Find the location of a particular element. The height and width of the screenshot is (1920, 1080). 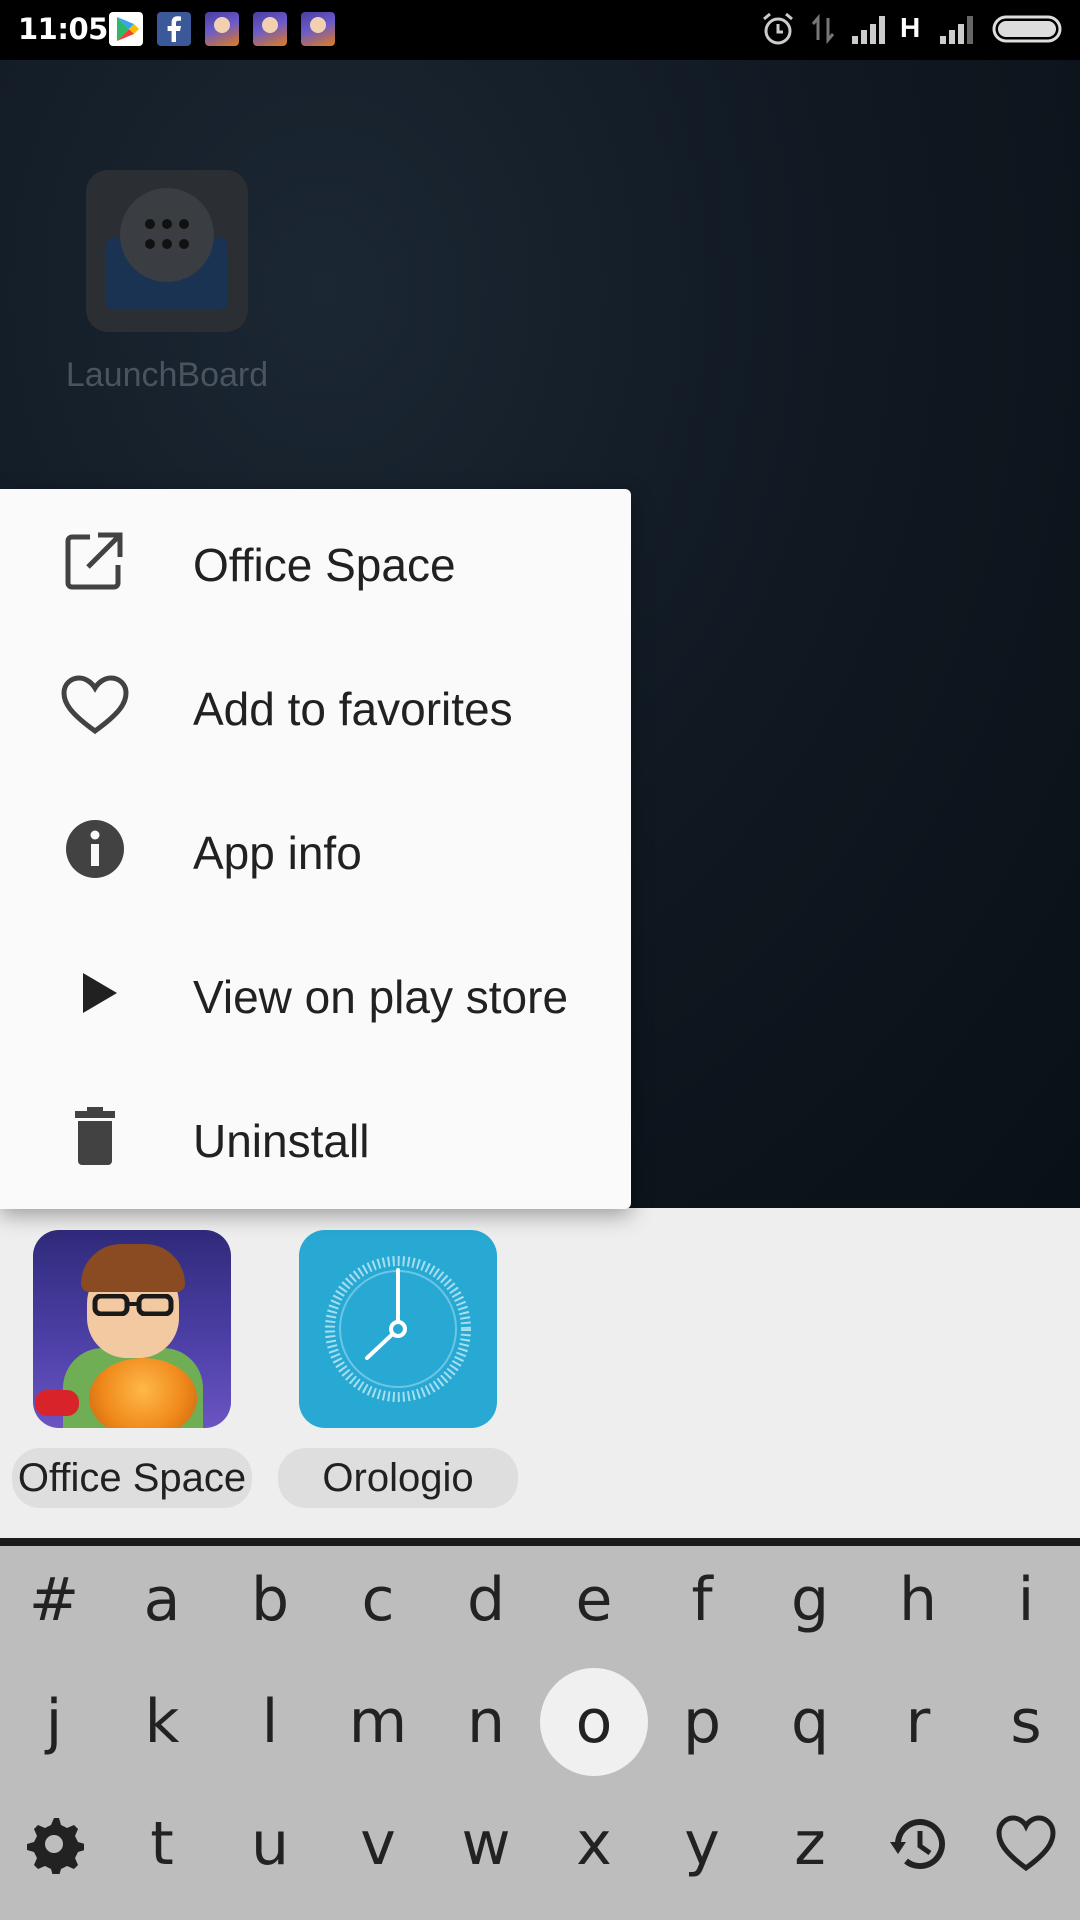

result-app-office-space: Office Space is located at coordinates (132, 1375).